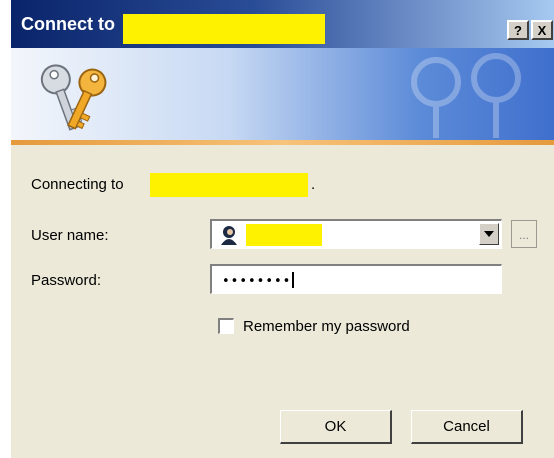 The image size is (554, 458). I want to click on title-bar: Connect to ? X, so click(282, 24).